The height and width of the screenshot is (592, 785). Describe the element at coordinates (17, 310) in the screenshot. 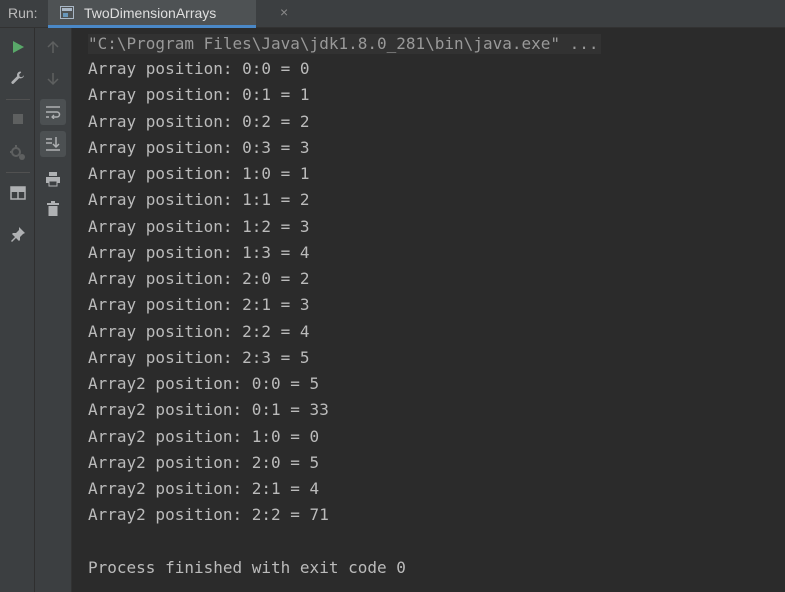

I see `run-actions-toolbar` at that location.